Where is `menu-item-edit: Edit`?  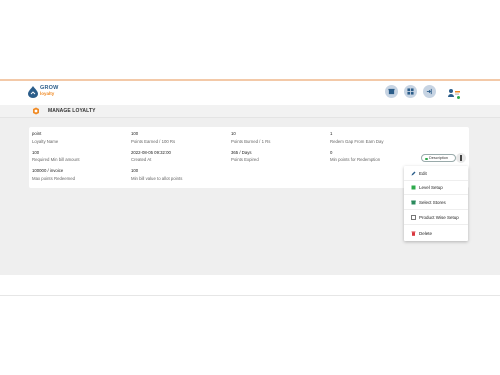
menu-item-edit: Edit is located at coordinates (436, 174).